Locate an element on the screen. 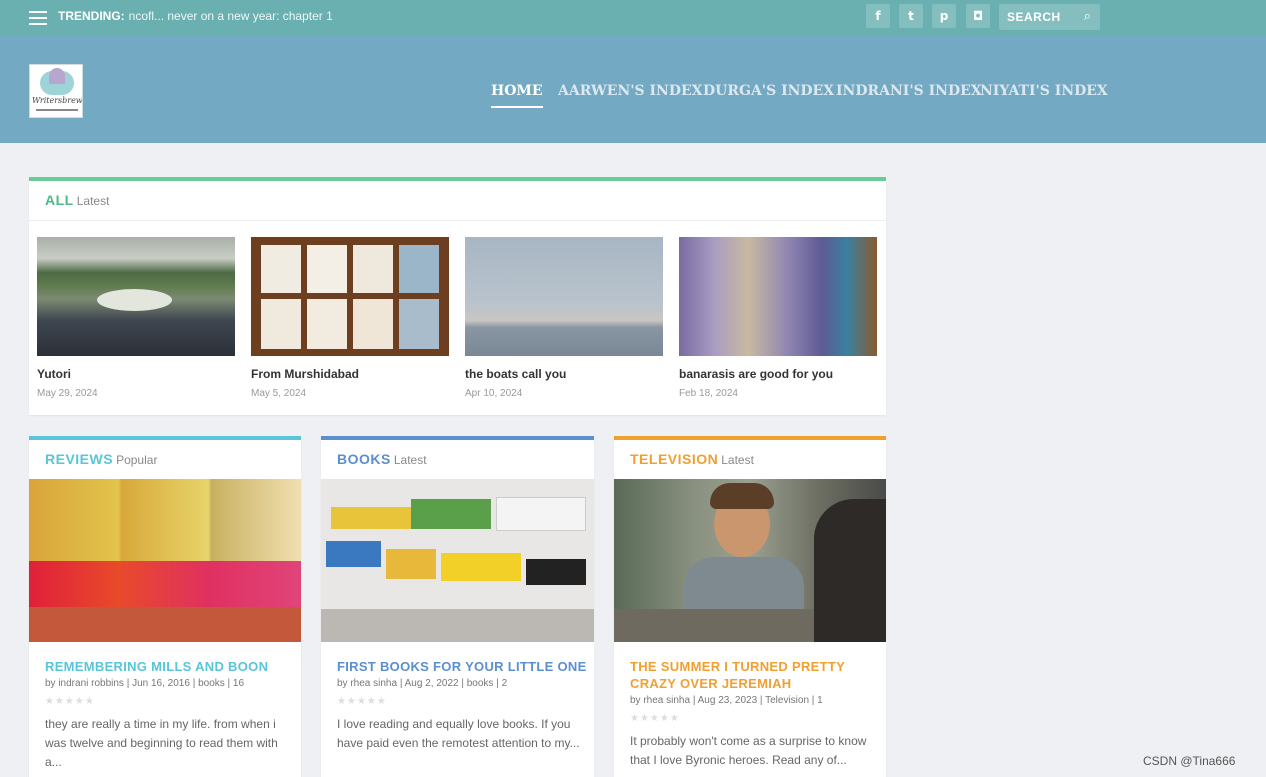  panel-heading: TELEVISION Latest is located at coordinates (692, 459).